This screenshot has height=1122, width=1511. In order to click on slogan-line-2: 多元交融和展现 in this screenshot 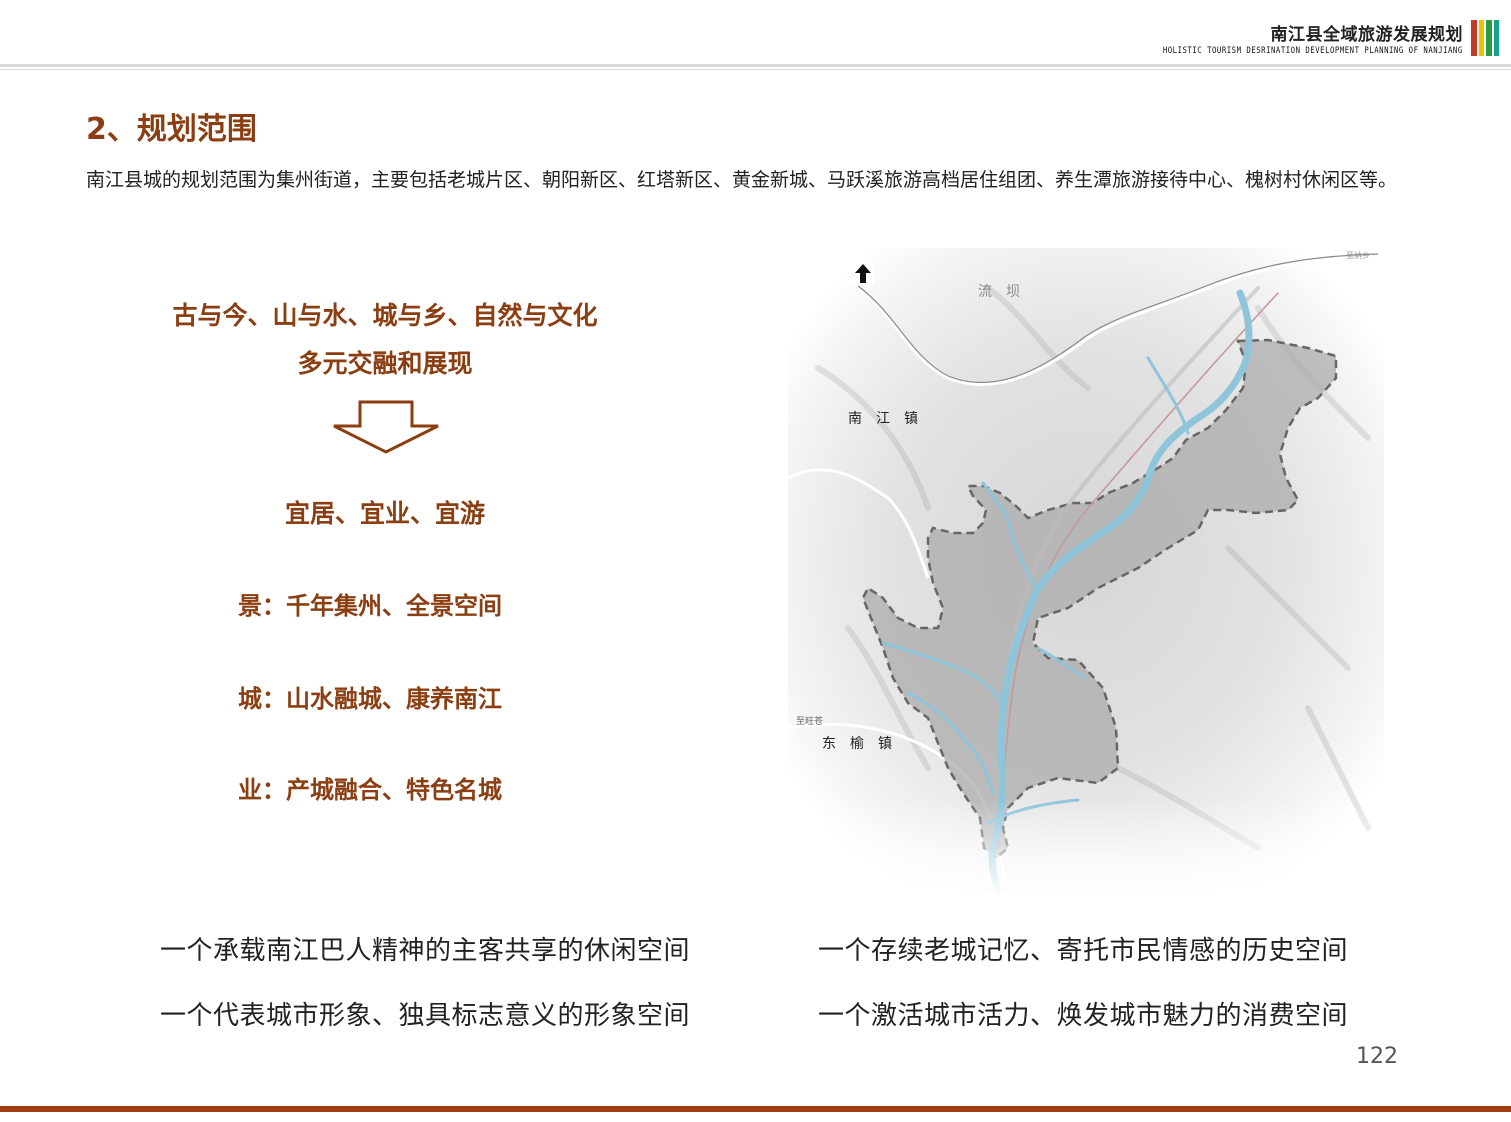, I will do `click(385, 363)`.